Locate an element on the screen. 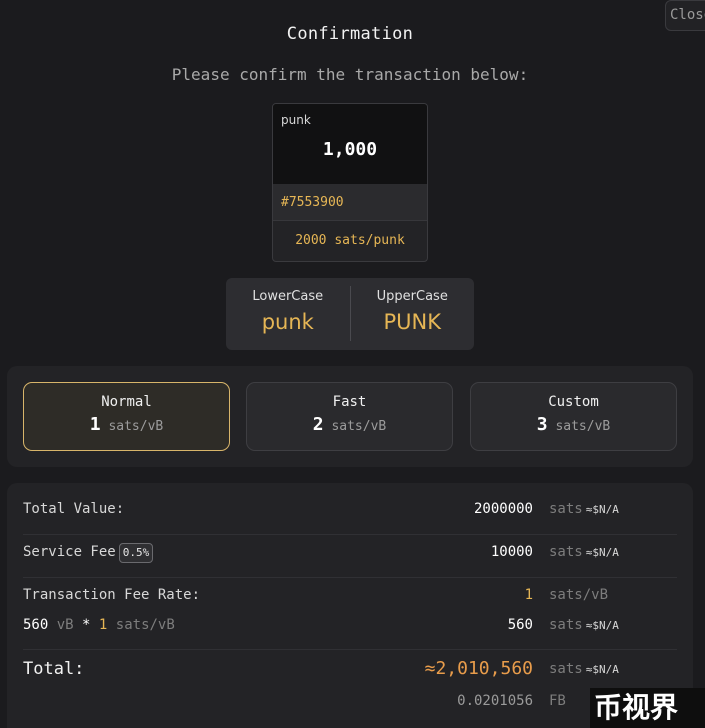 The width and height of the screenshot is (705, 728). network-fee-amount: 560 is located at coordinates (520, 625).